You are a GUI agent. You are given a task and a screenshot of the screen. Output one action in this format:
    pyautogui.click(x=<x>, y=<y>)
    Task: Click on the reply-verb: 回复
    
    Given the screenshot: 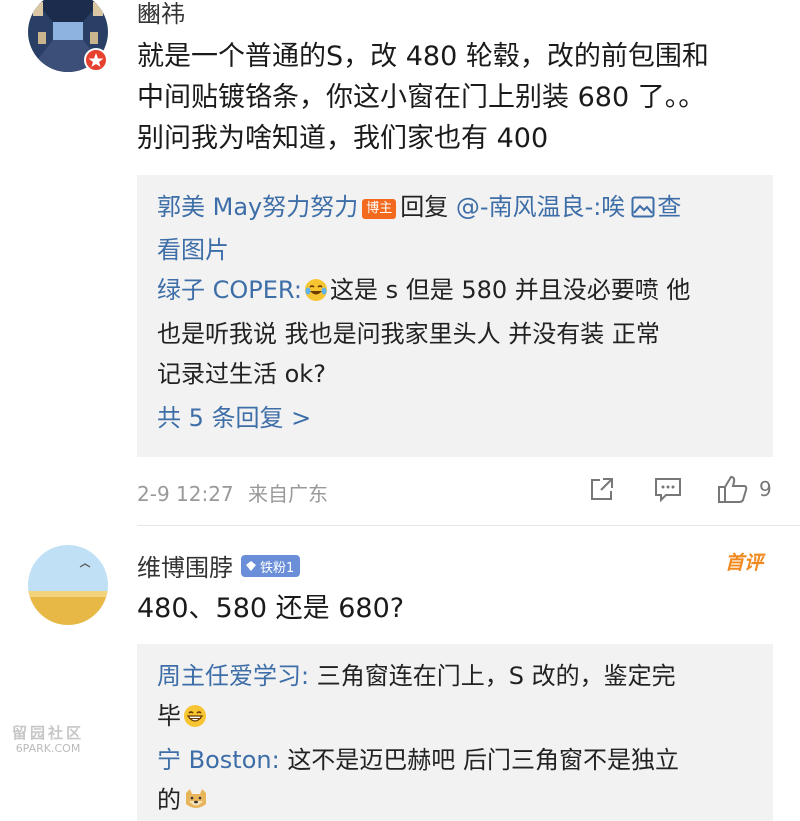 What is the action you would take?
    pyautogui.click(x=424, y=207)
    